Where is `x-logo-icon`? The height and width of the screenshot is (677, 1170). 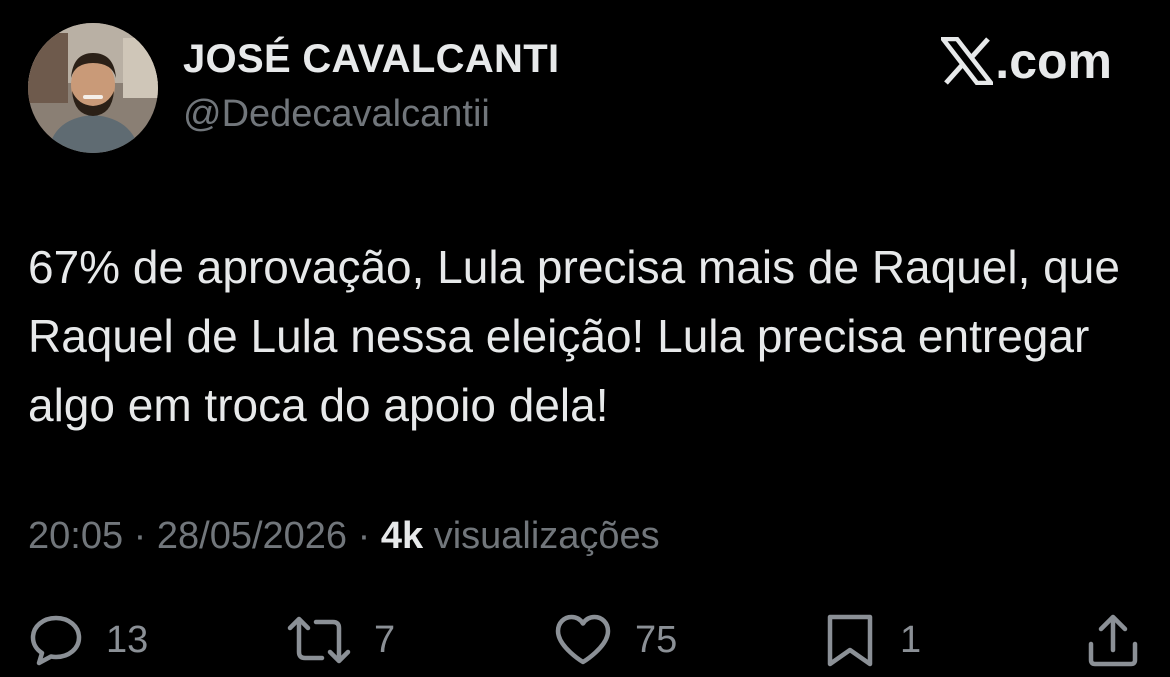
x-logo-icon is located at coordinates (967, 61).